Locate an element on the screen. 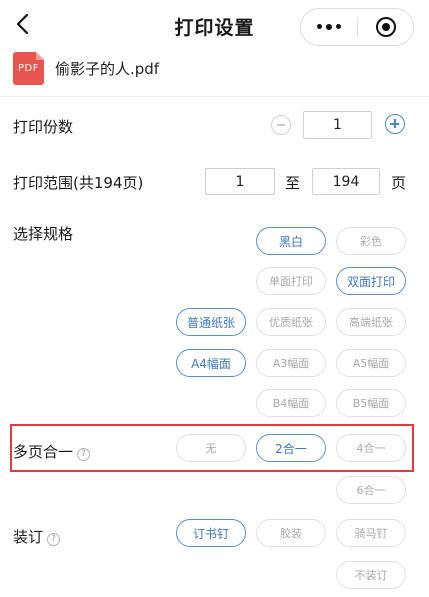  increase-copies-button is located at coordinates (395, 124).